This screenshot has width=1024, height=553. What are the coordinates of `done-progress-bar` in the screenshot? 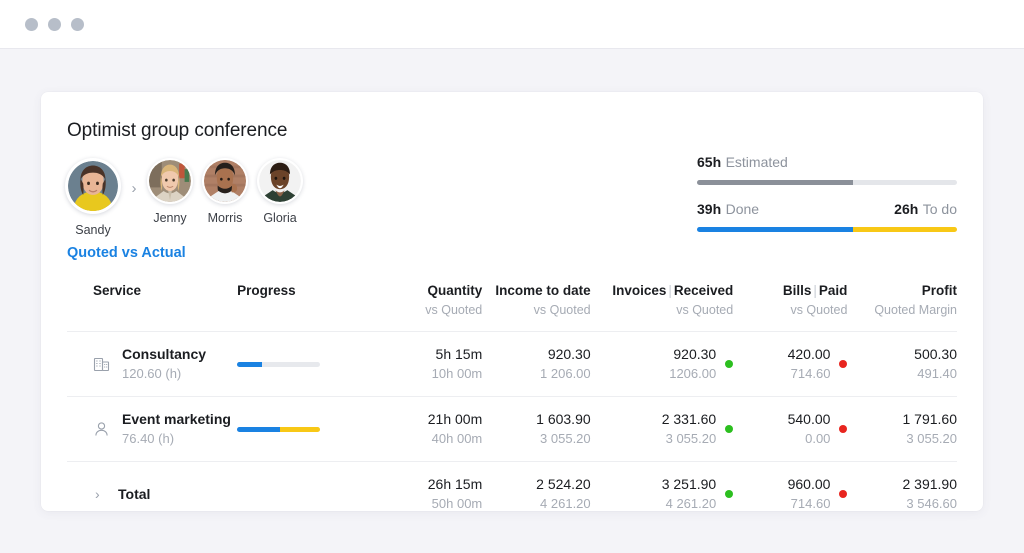 It's located at (827, 229).